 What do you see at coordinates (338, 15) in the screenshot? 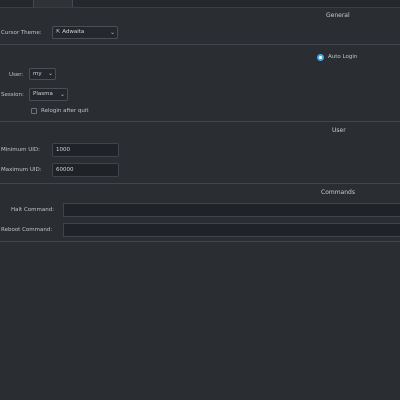
I see `section-title-general: General` at bounding box center [338, 15].